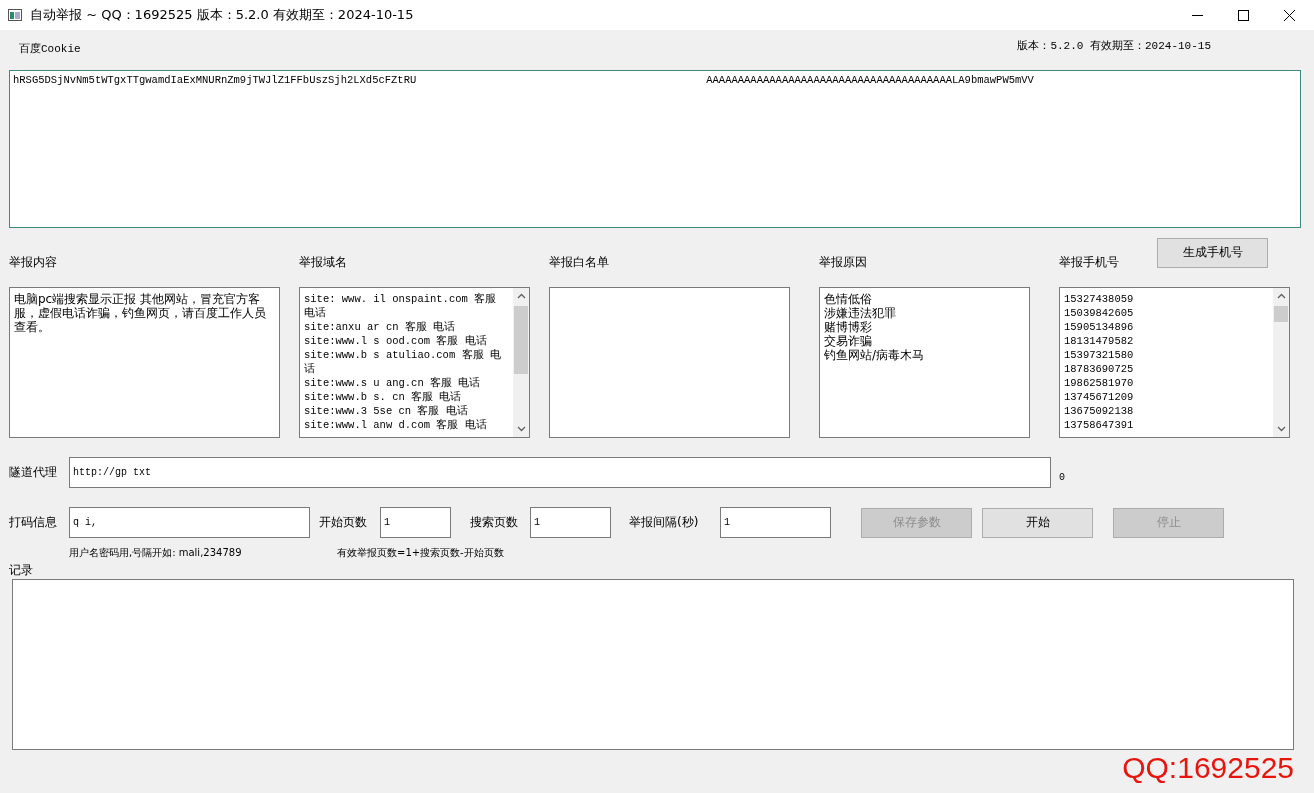 The width and height of the screenshot is (1314, 793). What do you see at coordinates (664, 522) in the screenshot?
I see `field-label: 举报间隔(秒)` at bounding box center [664, 522].